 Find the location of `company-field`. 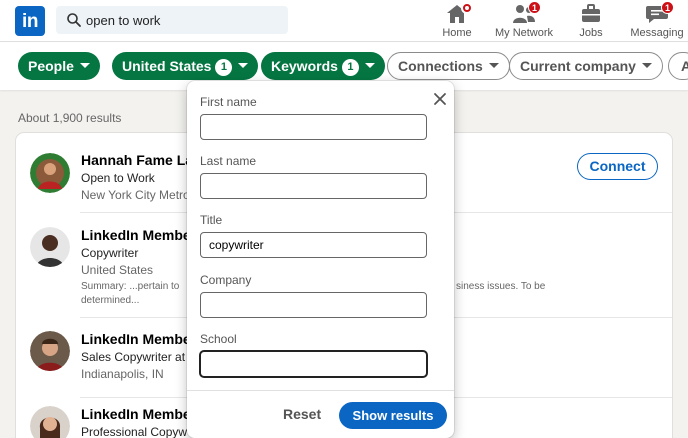

company-field is located at coordinates (313, 305).